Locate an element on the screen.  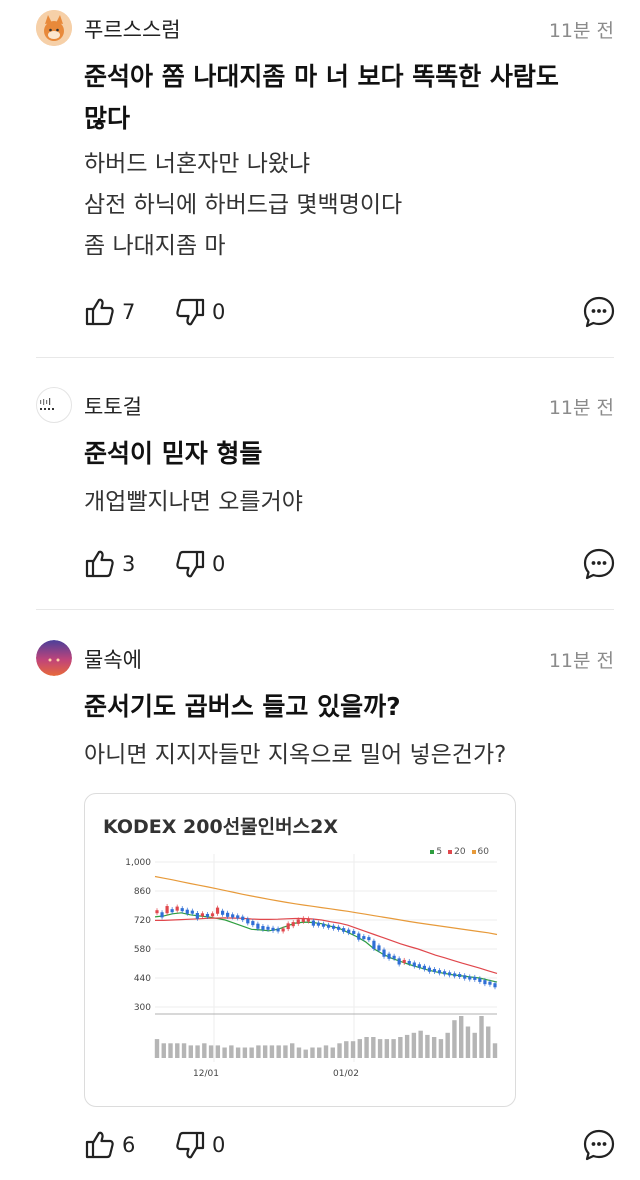
comment-title-line: 많다 is located at coordinates (107, 118).